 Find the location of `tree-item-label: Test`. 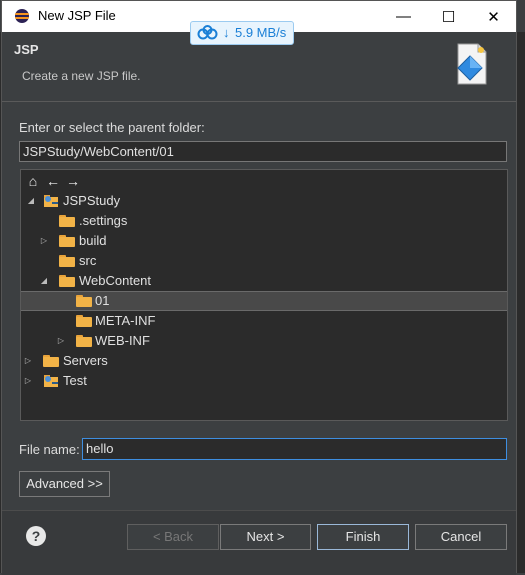

tree-item-label: Test is located at coordinates (75, 380).